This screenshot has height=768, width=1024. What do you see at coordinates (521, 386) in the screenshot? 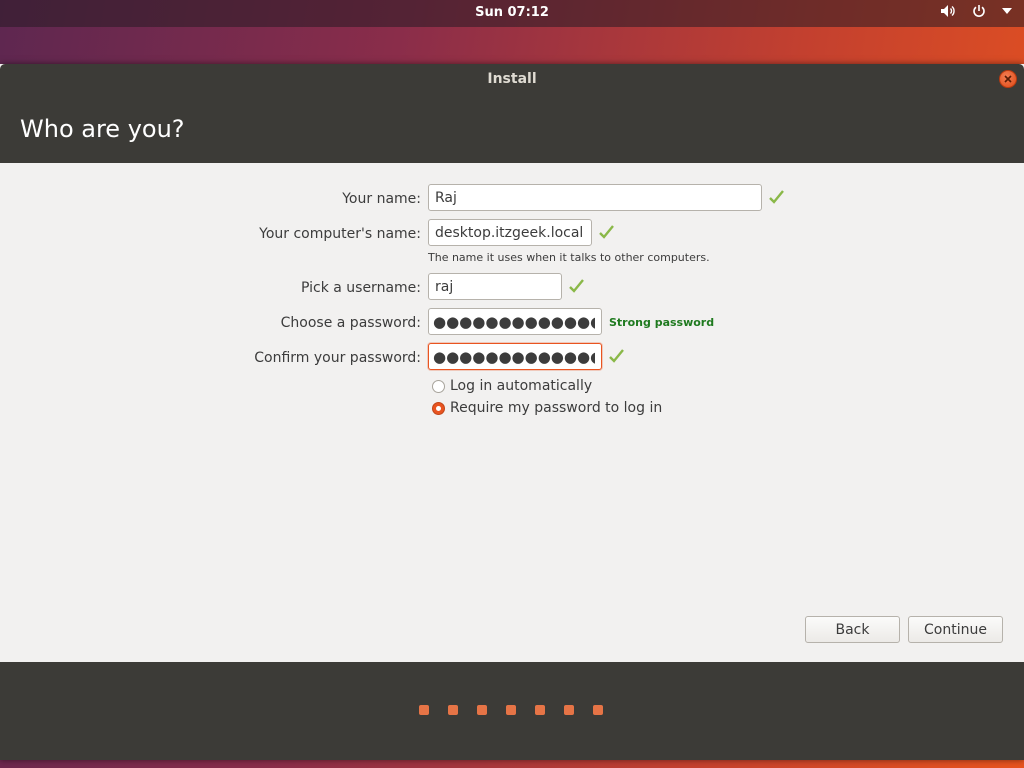
I see `login-auto-label: Log in automatically` at bounding box center [521, 386].